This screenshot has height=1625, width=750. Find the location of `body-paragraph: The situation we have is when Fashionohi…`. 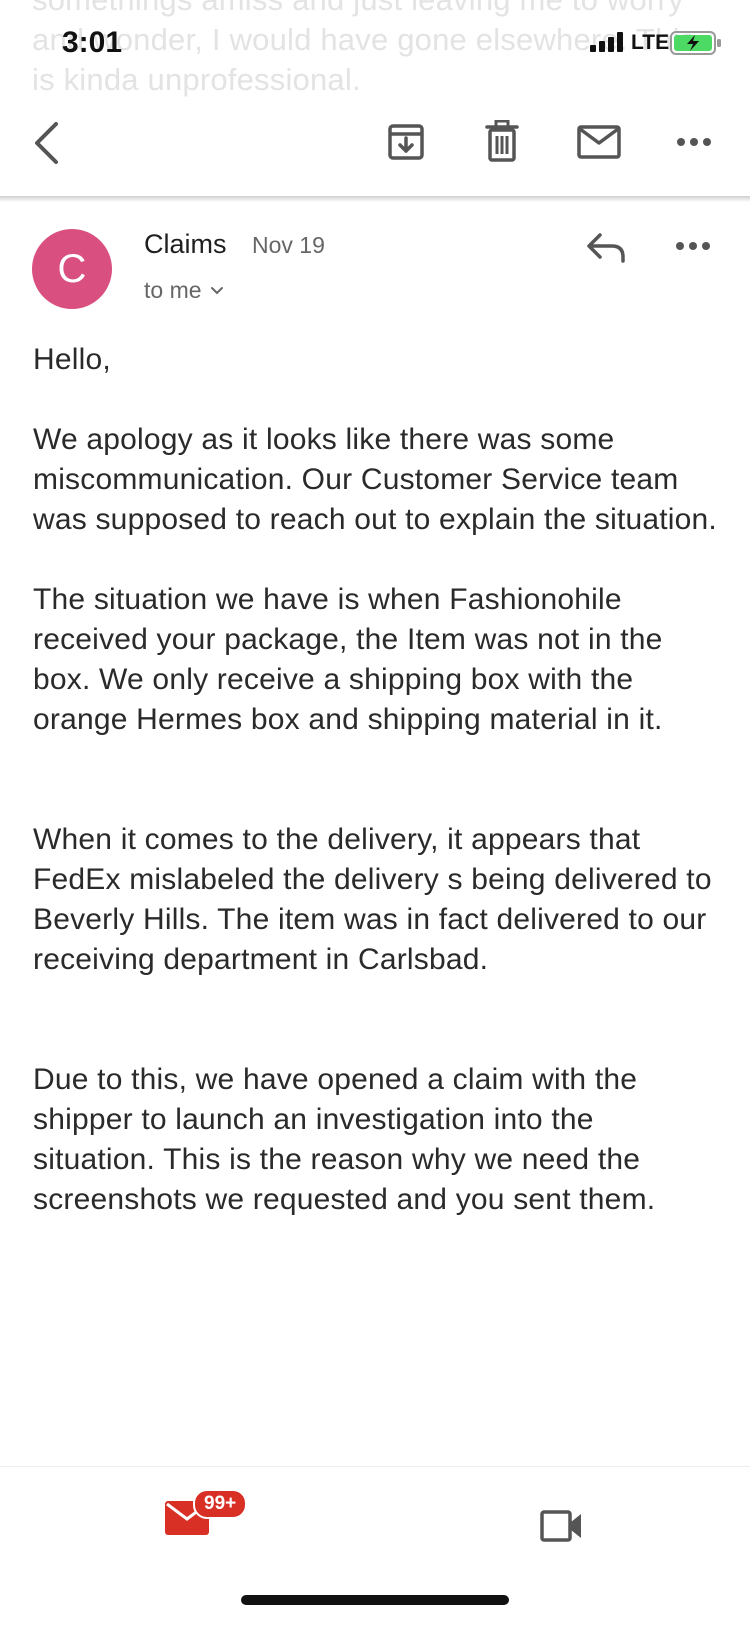

body-paragraph: The situation we have is when Fashionohi… is located at coordinates (348, 659).